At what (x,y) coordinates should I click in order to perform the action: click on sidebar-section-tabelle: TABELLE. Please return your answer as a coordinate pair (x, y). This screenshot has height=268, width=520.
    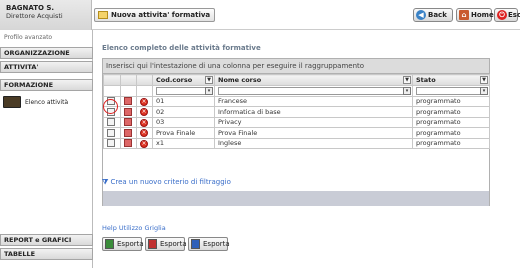
    Looking at the image, I should click on (46, 254).